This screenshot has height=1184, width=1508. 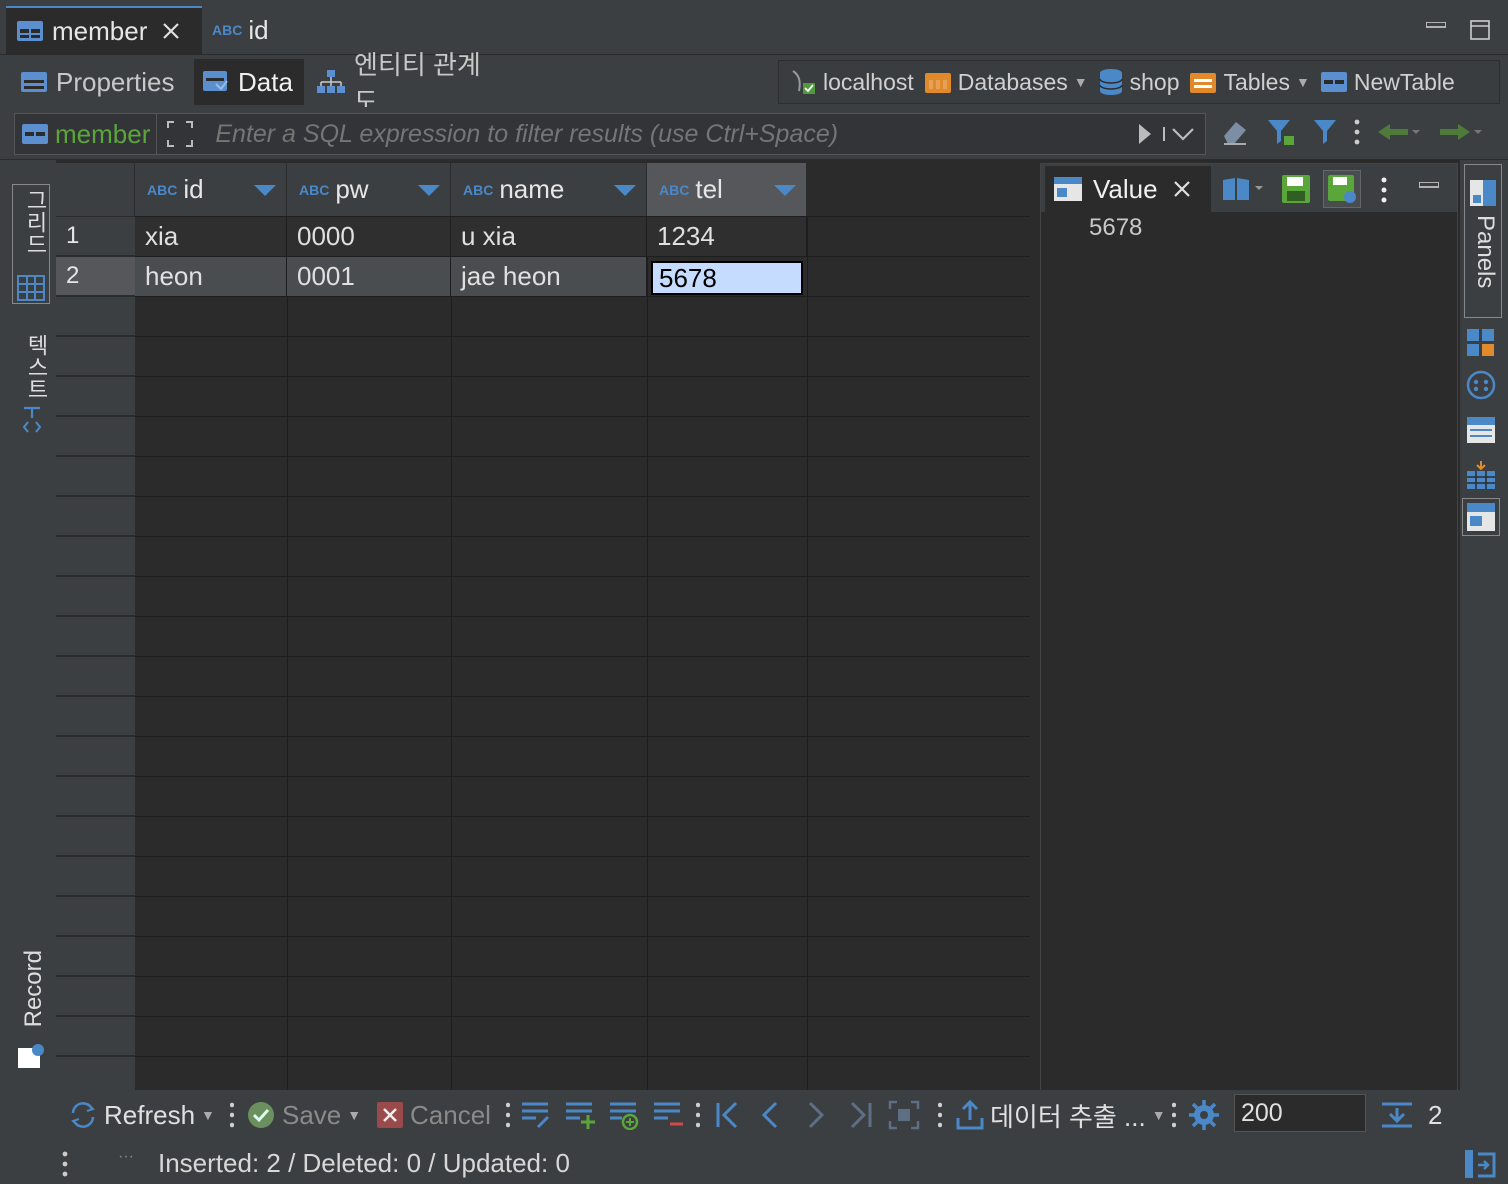 I want to click on toolbar-separator, so click(x=940, y=1115).